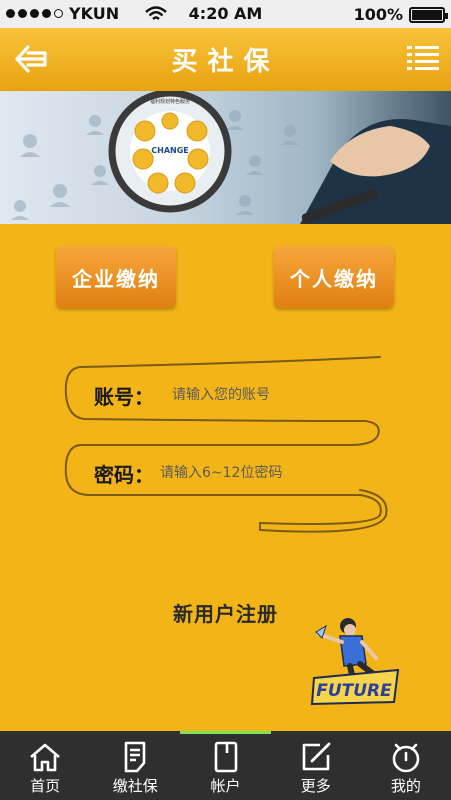 This screenshot has height=800, width=451. What do you see at coordinates (225, 757) in the screenshot?
I see `account-card-icon` at bounding box center [225, 757].